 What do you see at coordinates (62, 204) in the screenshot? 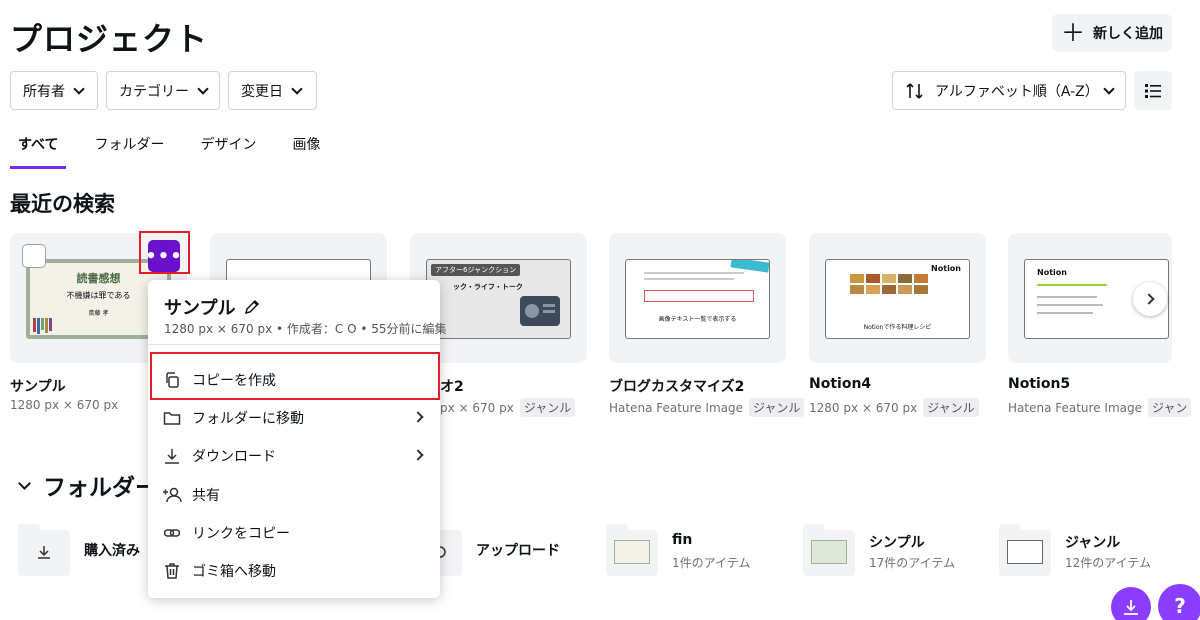
I see `recent-section-title: 最近の検索` at bounding box center [62, 204].